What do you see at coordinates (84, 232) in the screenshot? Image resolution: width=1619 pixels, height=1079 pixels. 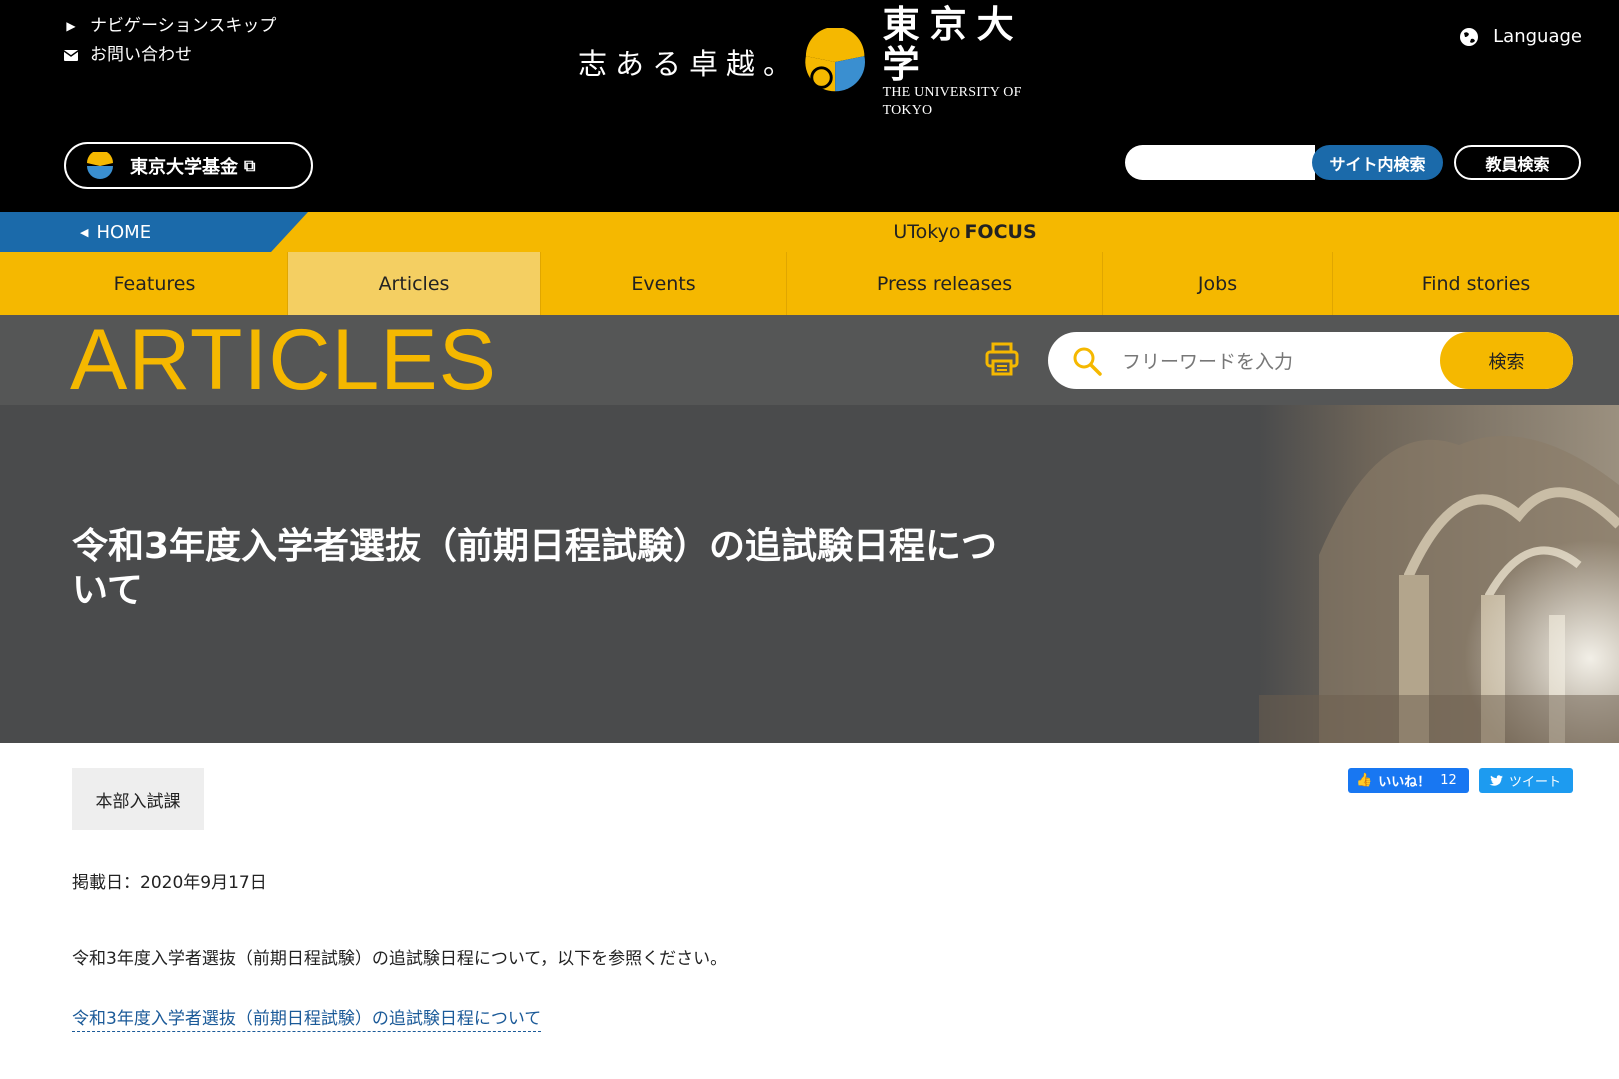 I see `caret-left-icon: ◀` at bounding box center [84, 232].